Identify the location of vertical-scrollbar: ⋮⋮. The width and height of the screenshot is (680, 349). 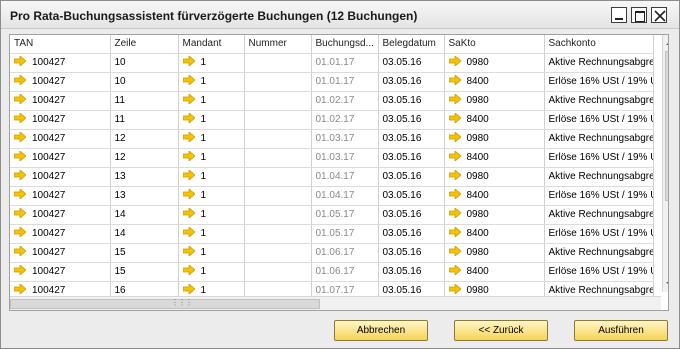
(665, 163).